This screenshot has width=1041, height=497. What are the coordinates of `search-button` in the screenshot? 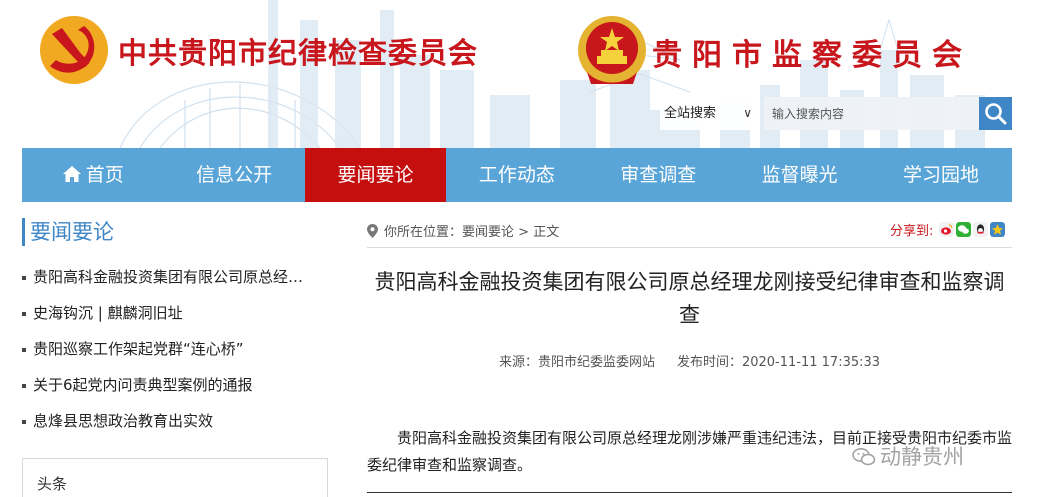 It's located at (995, 113).